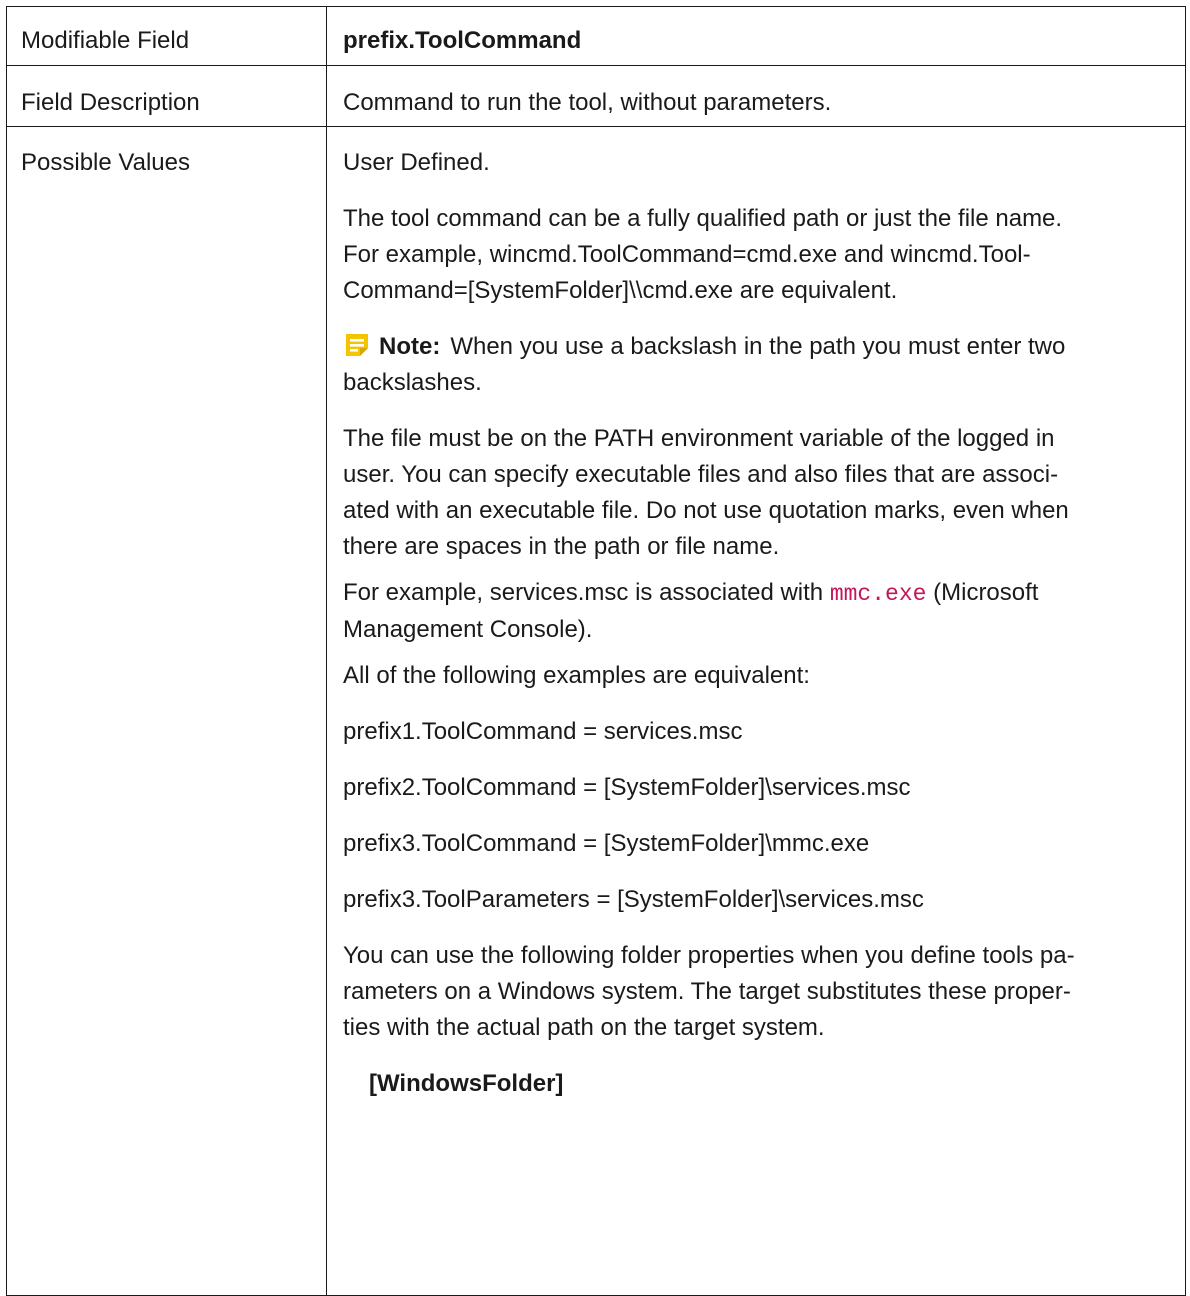 The width and height of the screenshot is (1190, 1296). Describe the element at coordinates (878, 594) in the screenshot. I see `code-mmc-exe: mmc.exe` at that location.